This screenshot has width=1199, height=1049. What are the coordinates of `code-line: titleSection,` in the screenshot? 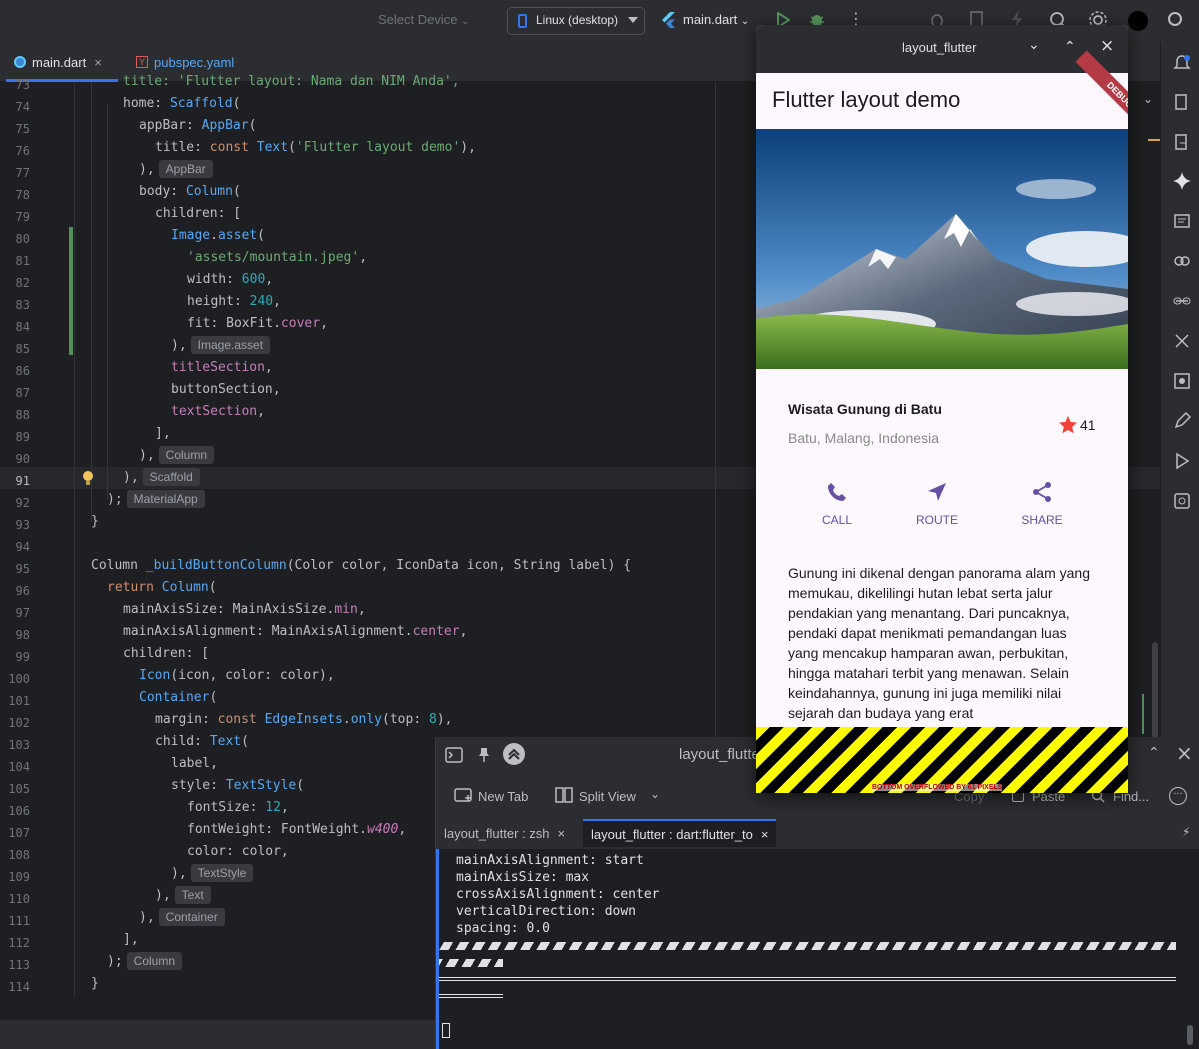 It's located at (222, 367).